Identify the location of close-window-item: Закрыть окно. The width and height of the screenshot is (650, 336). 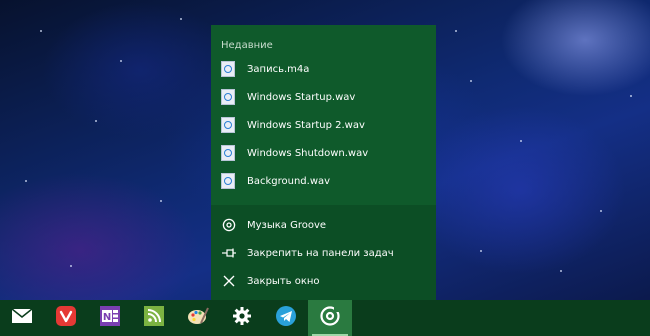
(323, 281).